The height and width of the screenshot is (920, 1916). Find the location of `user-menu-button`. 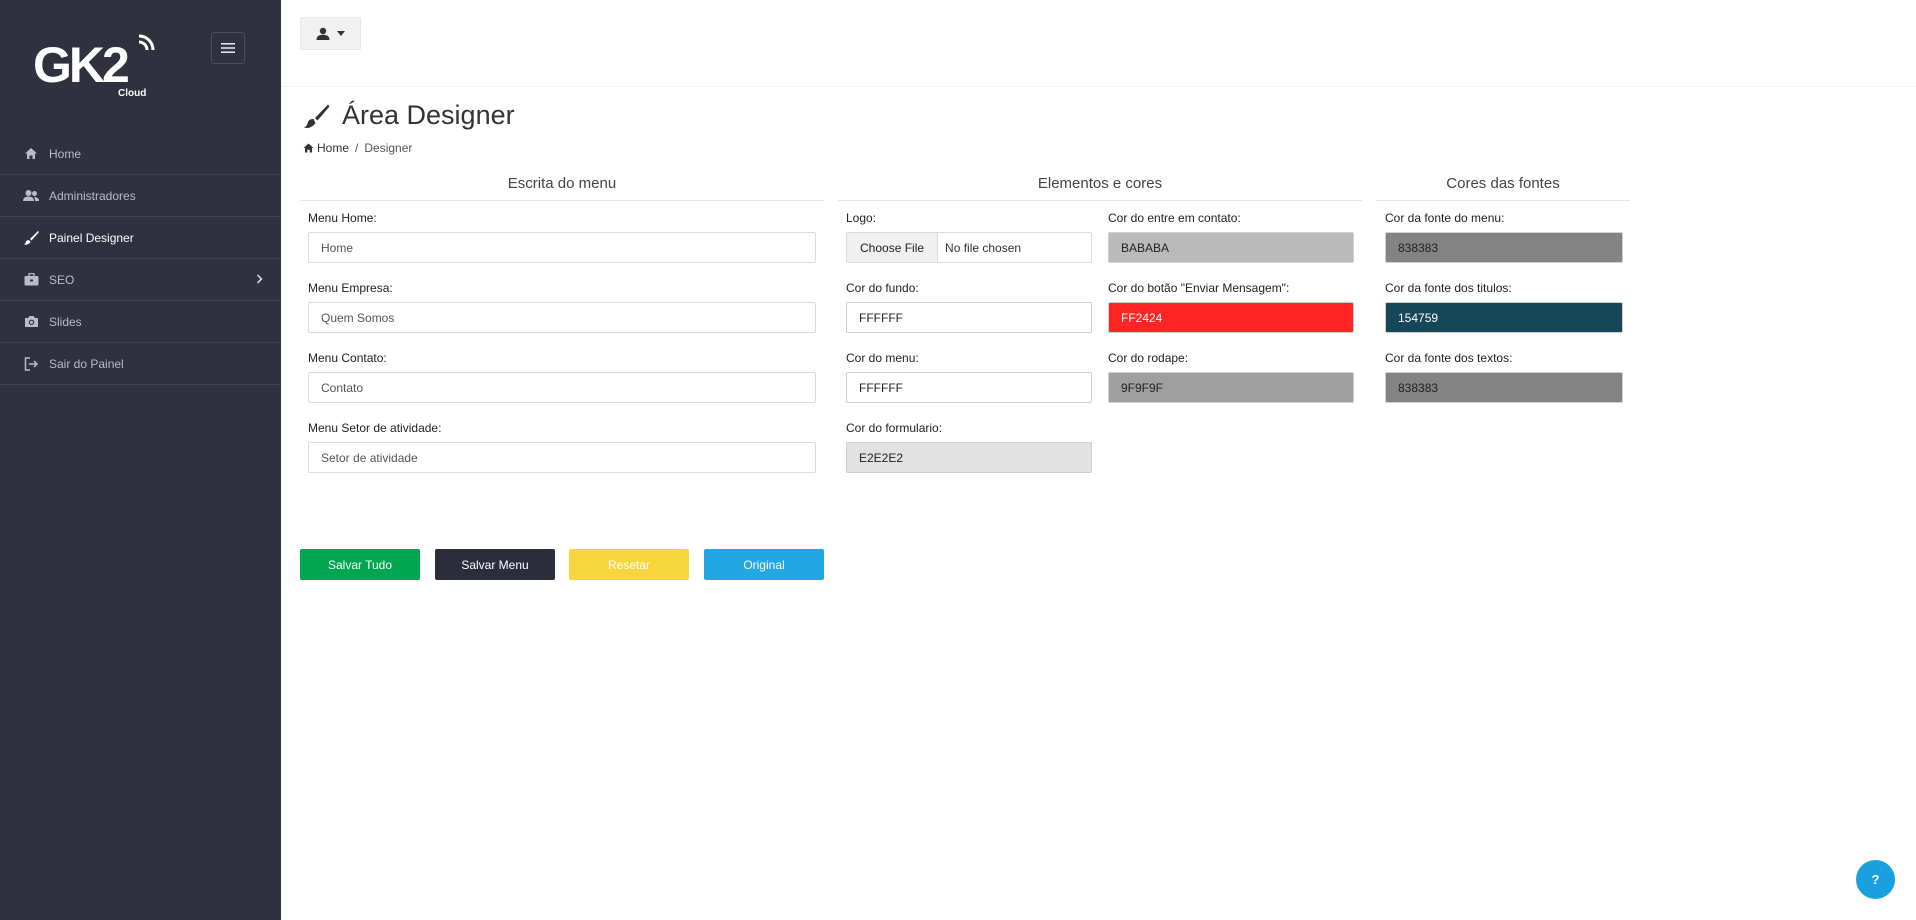

user-menu-button is located at coordinates (330, 33).